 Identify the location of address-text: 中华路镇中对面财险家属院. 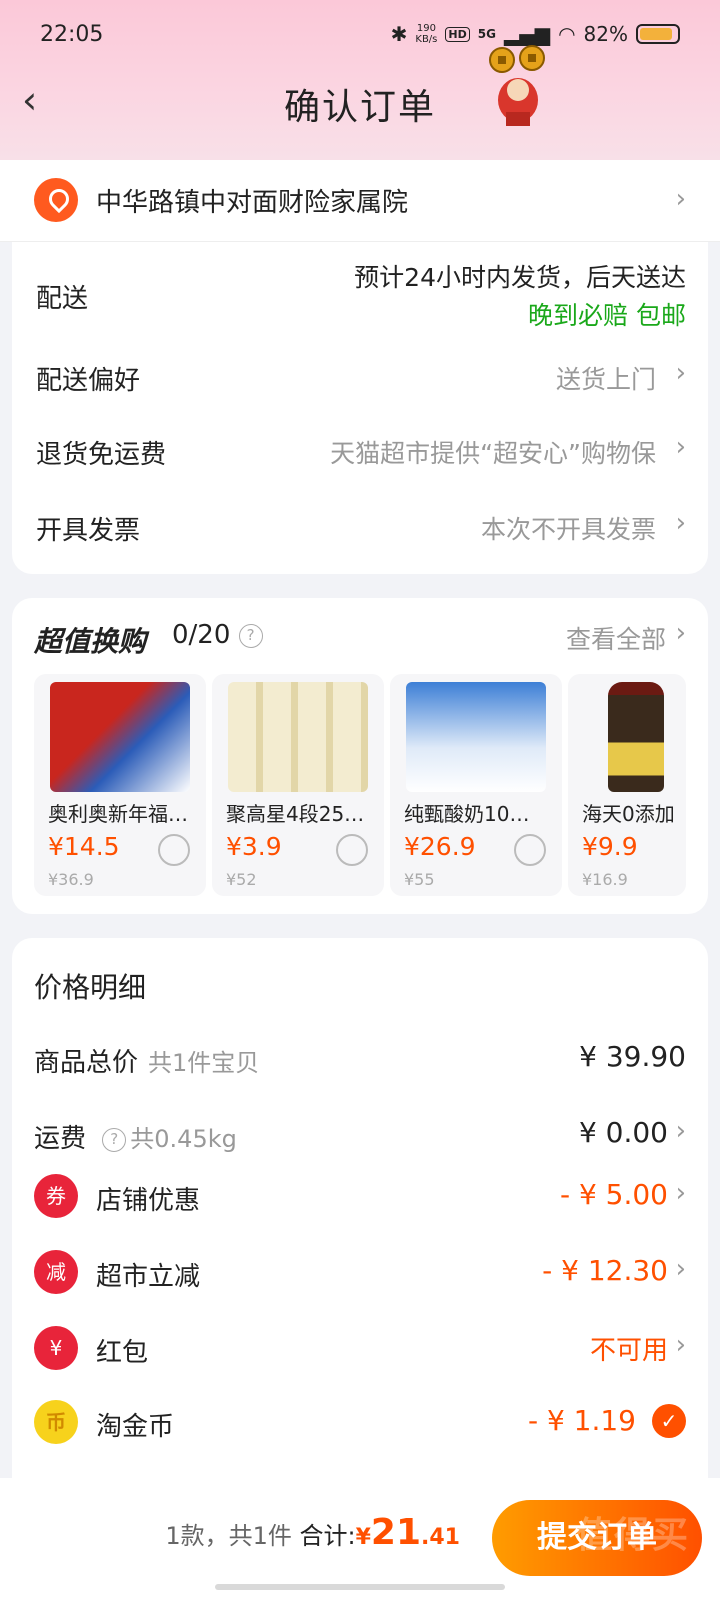
(252, 203).